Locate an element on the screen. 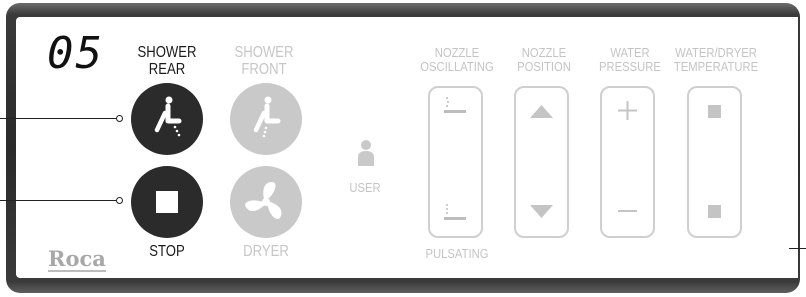  nozzle-oscillating-pulsating-button is located at coordinates (455, 162).